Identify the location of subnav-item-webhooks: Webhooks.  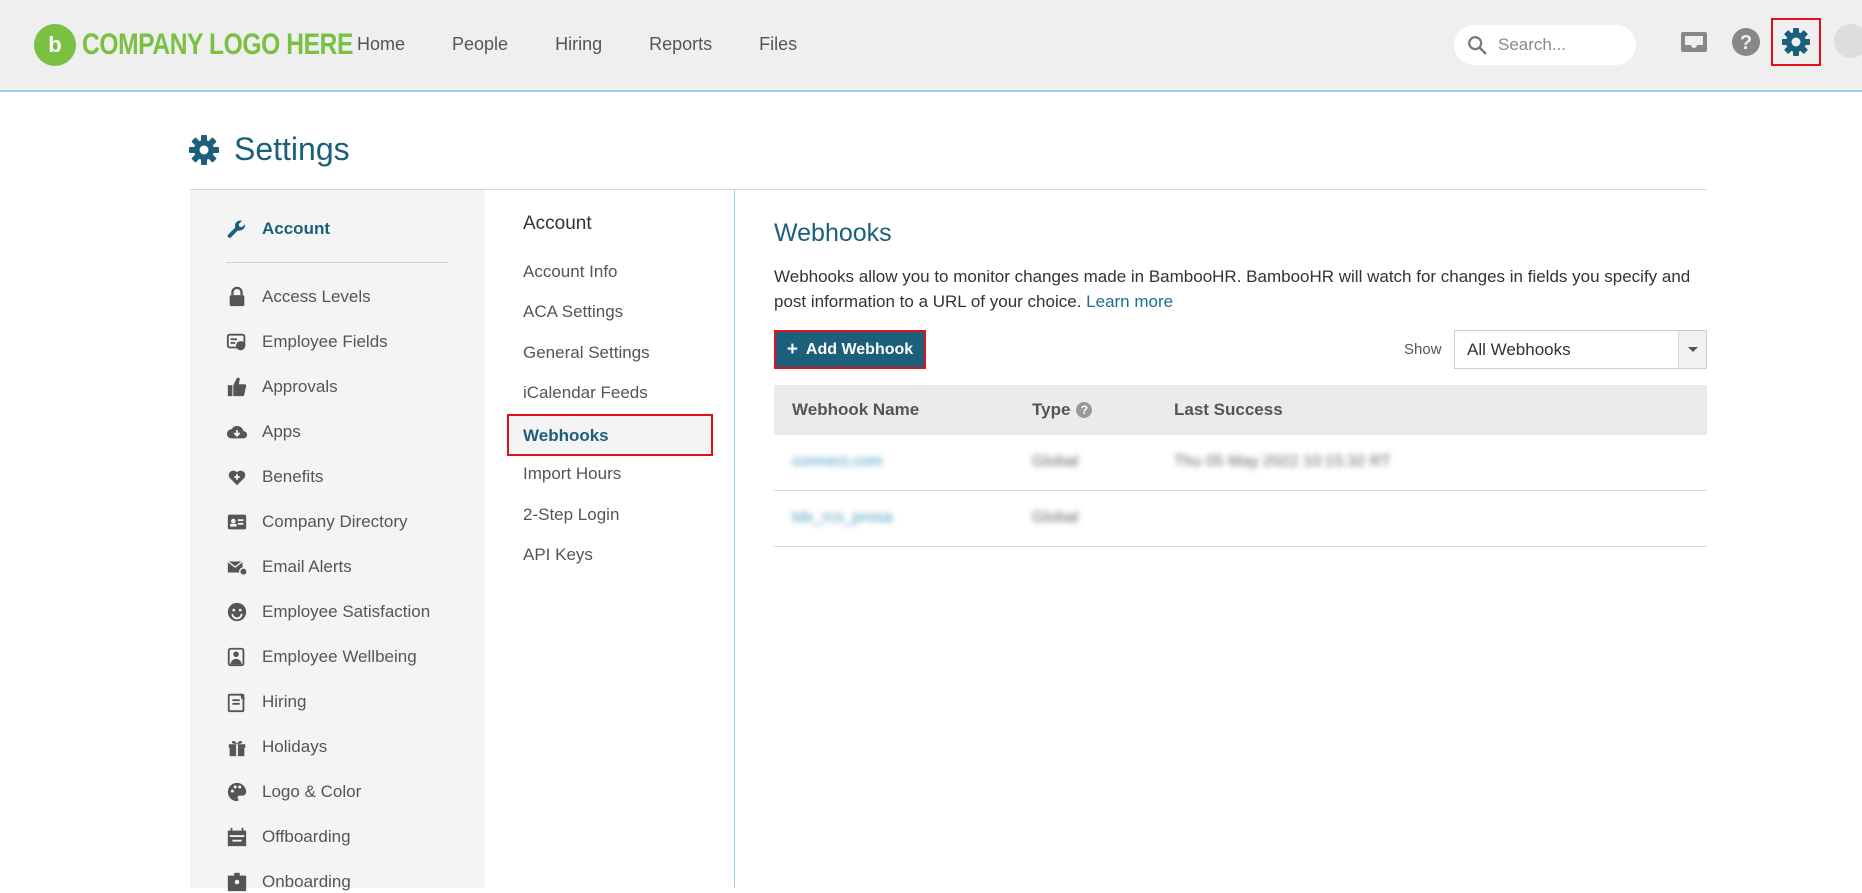
(610, 435).